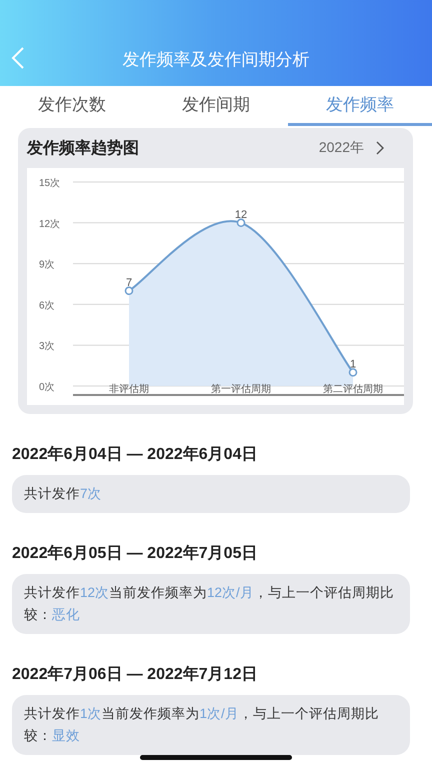 The width and height of the screenshot is (432, 768). I want to click on axis-label: 12次, so click(49, 224).